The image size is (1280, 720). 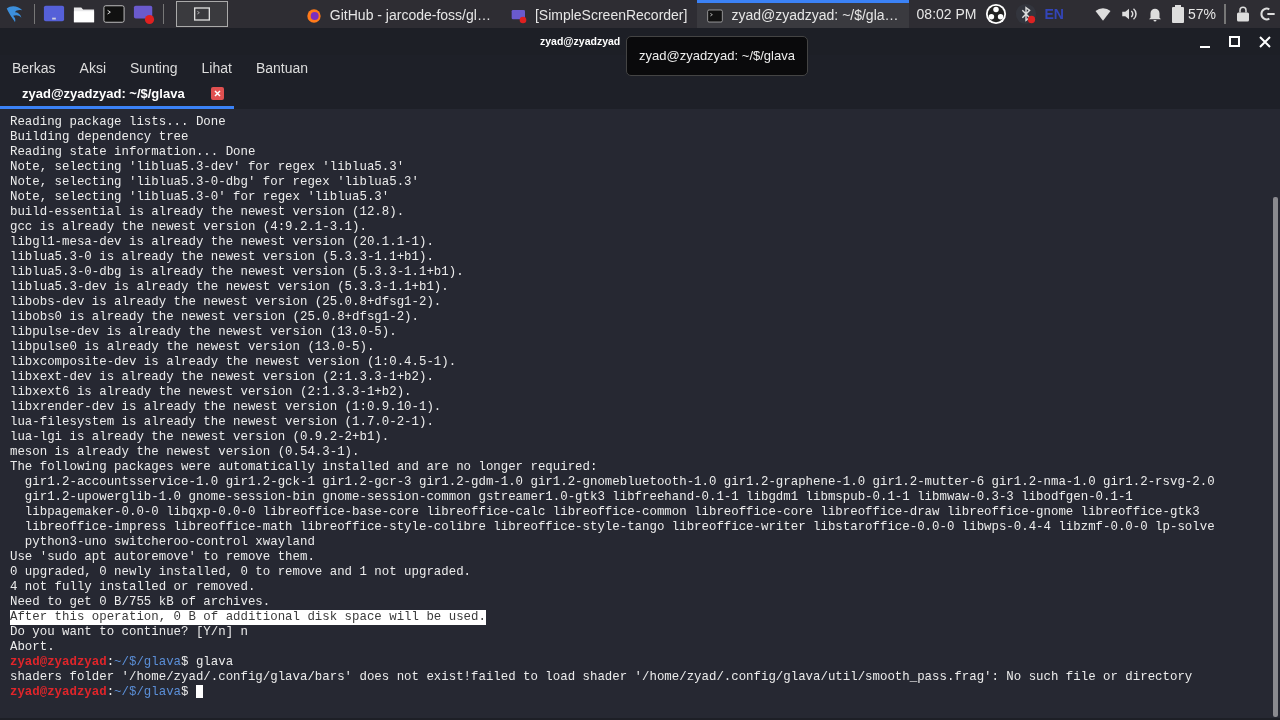 I want to click on terminal-prompt: zyad@zyadzyad:~/$/glava$ glava, so click(x=122, y=662).